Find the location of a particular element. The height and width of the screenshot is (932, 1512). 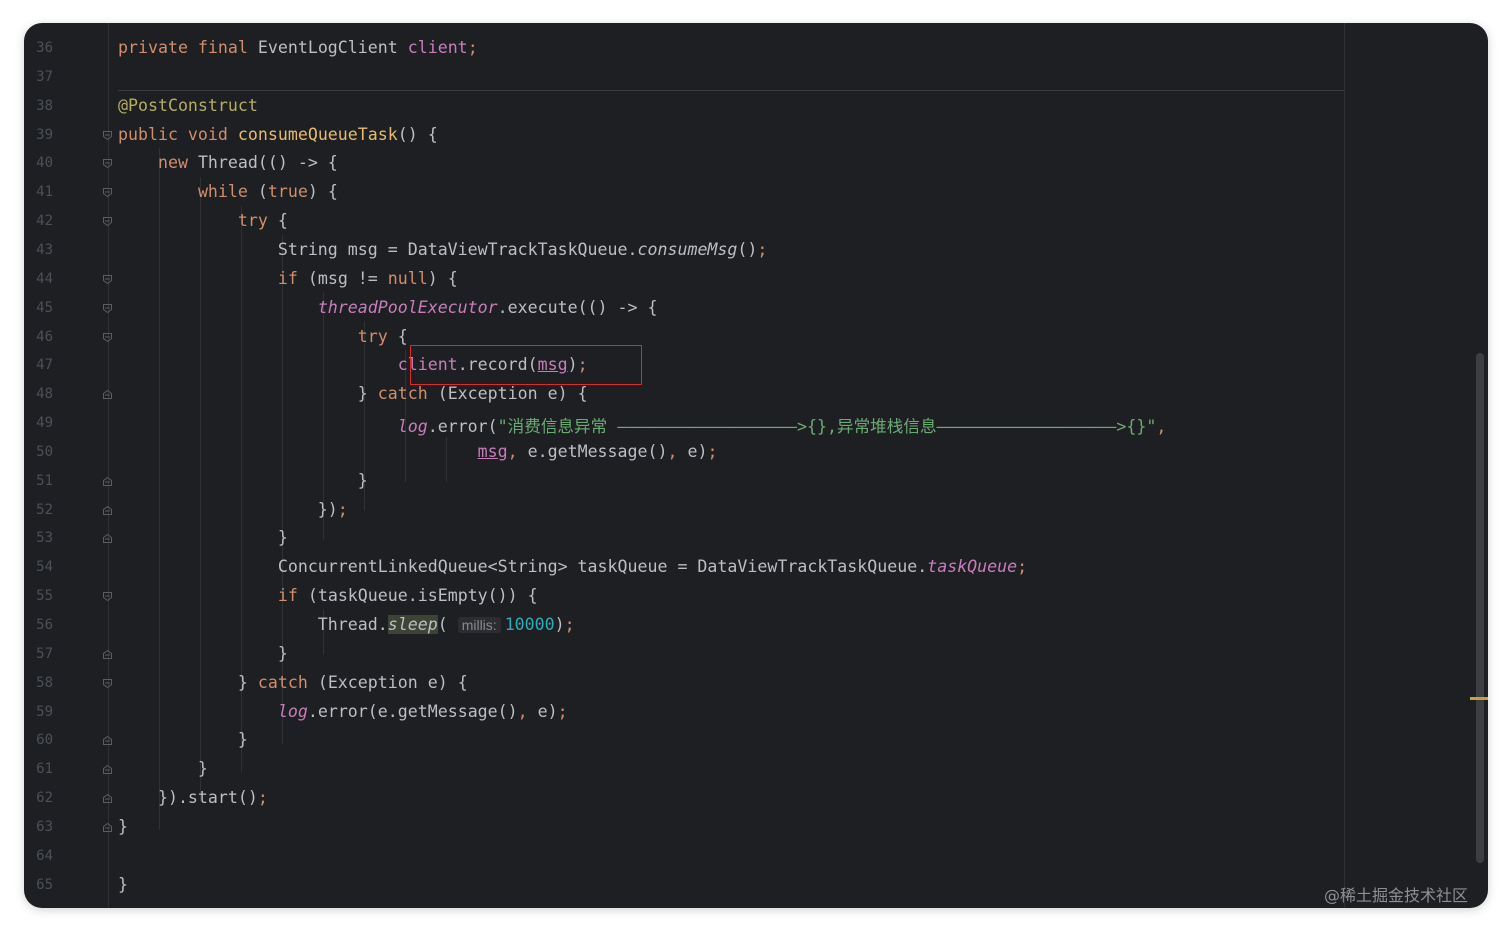

code-line: 52 }); is located at coordinates (744, 510).